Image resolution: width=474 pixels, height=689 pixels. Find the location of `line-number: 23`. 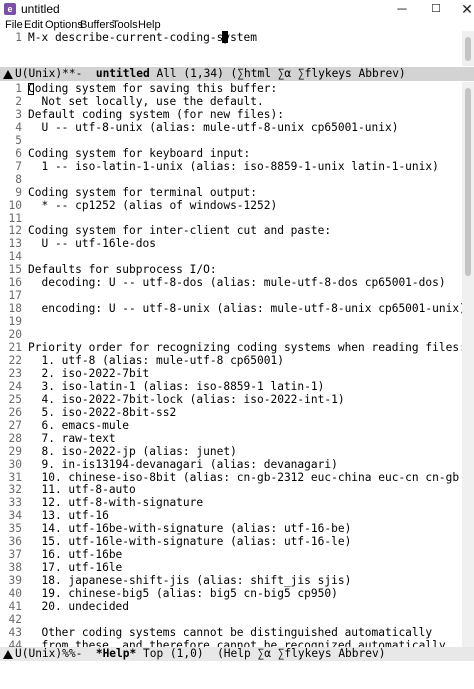

line-number: 23 is located at coordinates (15, 373).